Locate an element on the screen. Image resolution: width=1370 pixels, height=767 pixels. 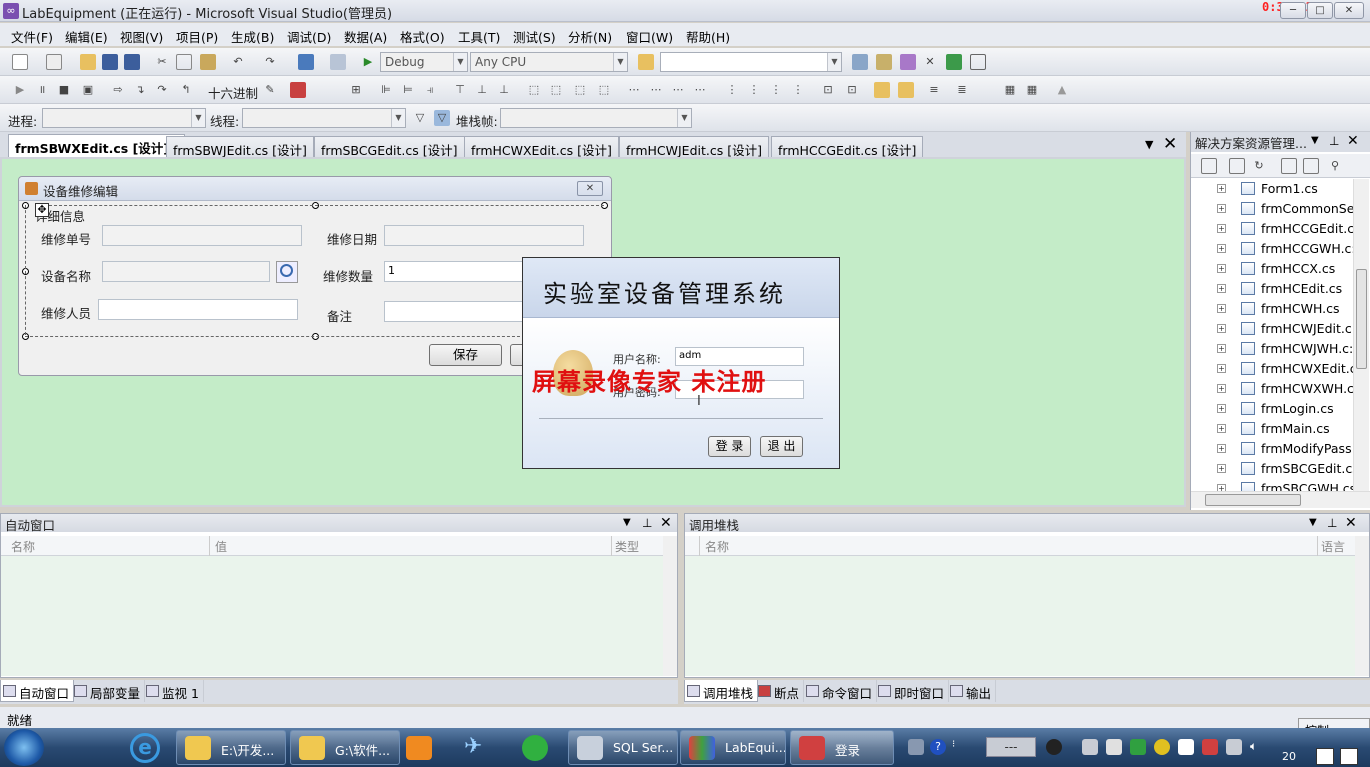
menu-debug: 调试(D) is located at coordinates (309, 36).